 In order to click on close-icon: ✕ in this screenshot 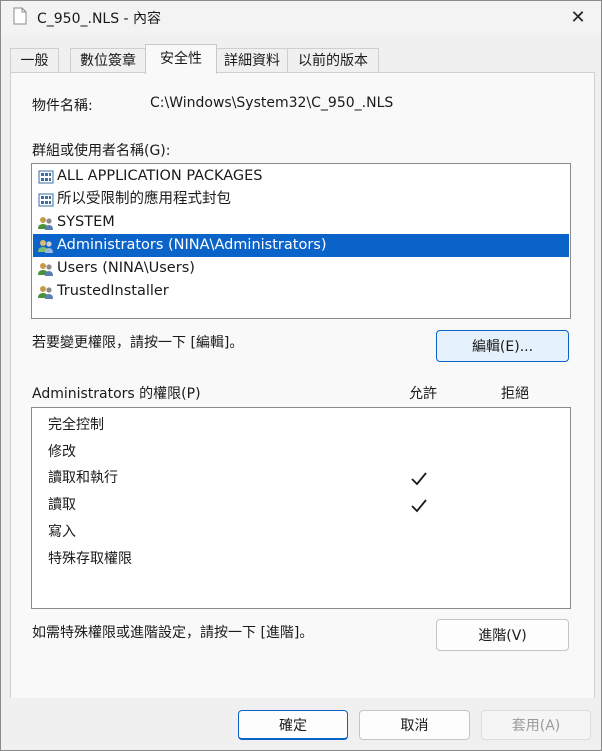, I will do `click(578, 17)`.